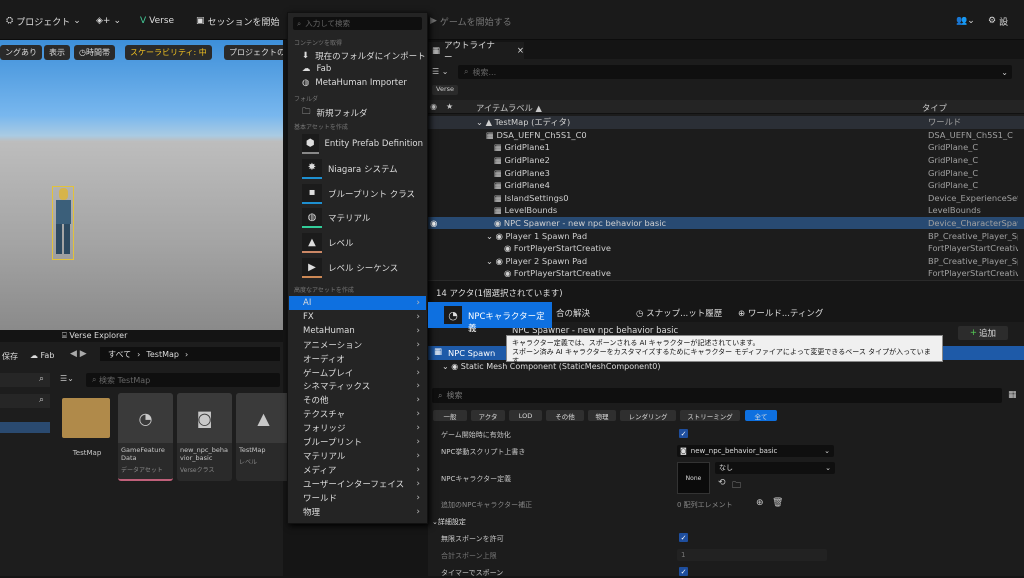 The height and width of the screenshot is (578, 1024). I want to click on character-model, so click(63, 223).